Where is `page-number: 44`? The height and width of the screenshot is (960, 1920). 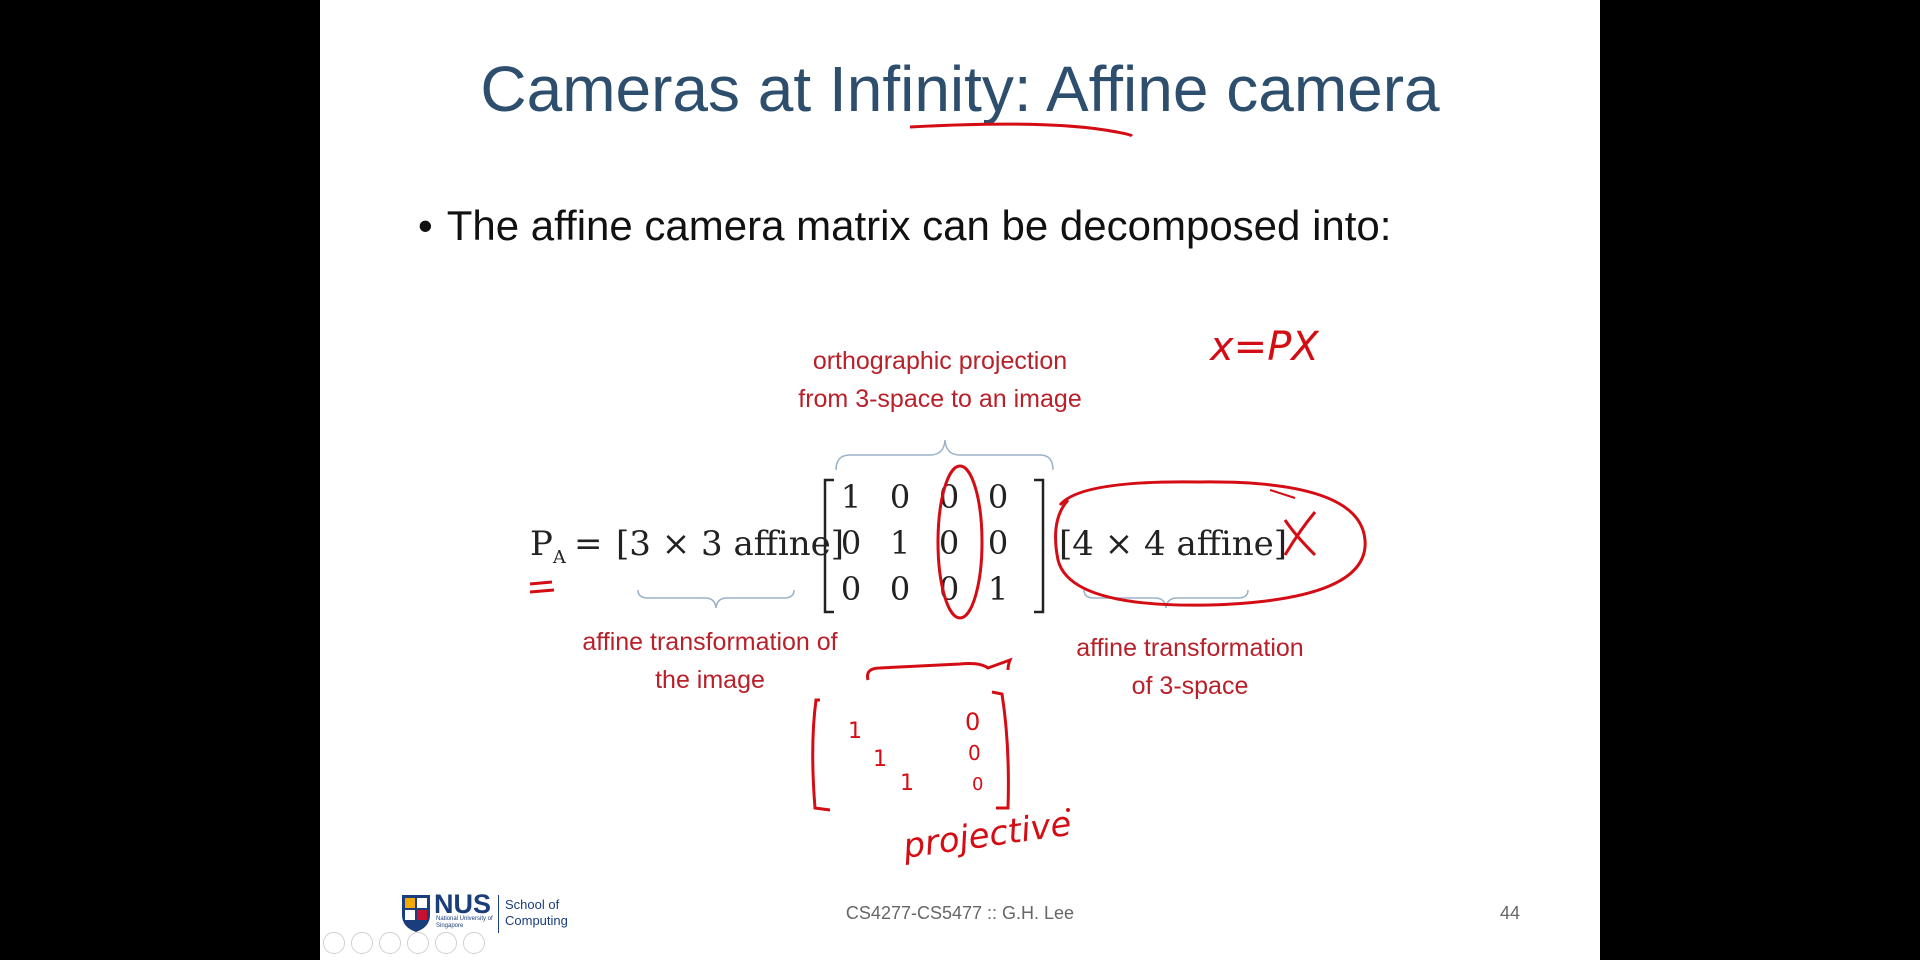
page-number: 44 is located at coordinates (1509, 913).